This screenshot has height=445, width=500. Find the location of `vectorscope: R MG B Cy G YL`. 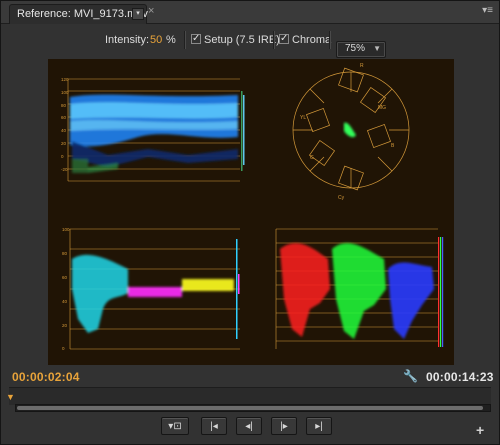

vectorscope: R MG B Cy G YL is located at coordinates (351, 132).